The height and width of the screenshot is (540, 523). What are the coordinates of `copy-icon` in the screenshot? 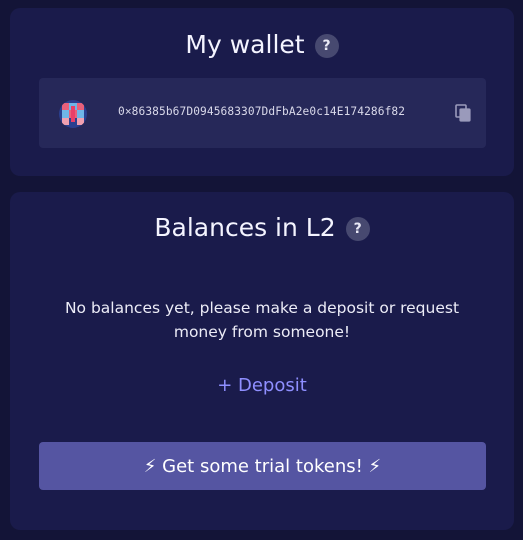 It's located at (463, 113).